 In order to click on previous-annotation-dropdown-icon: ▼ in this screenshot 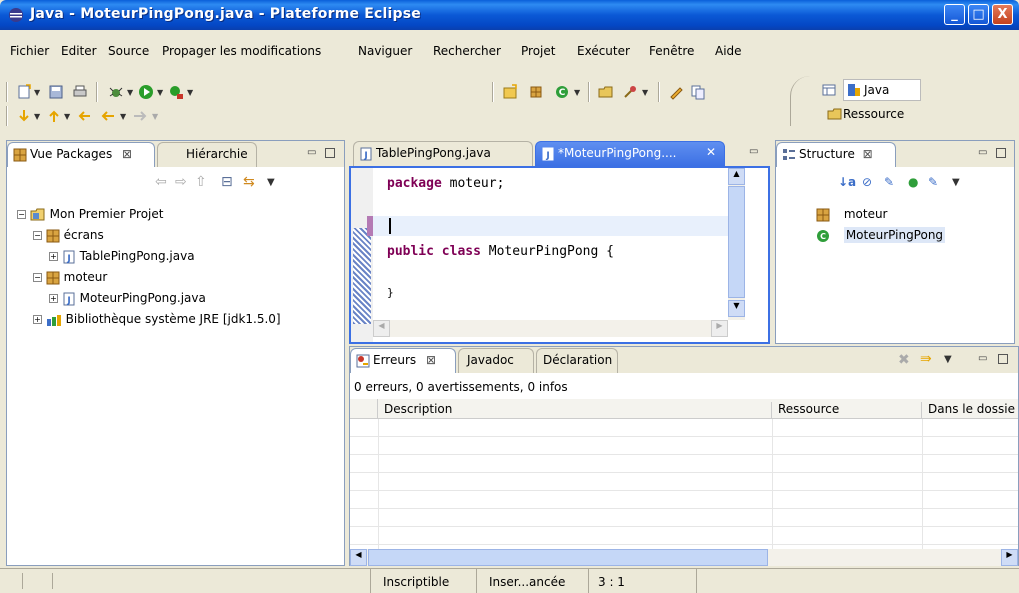, I will do `click(67, 116)`.